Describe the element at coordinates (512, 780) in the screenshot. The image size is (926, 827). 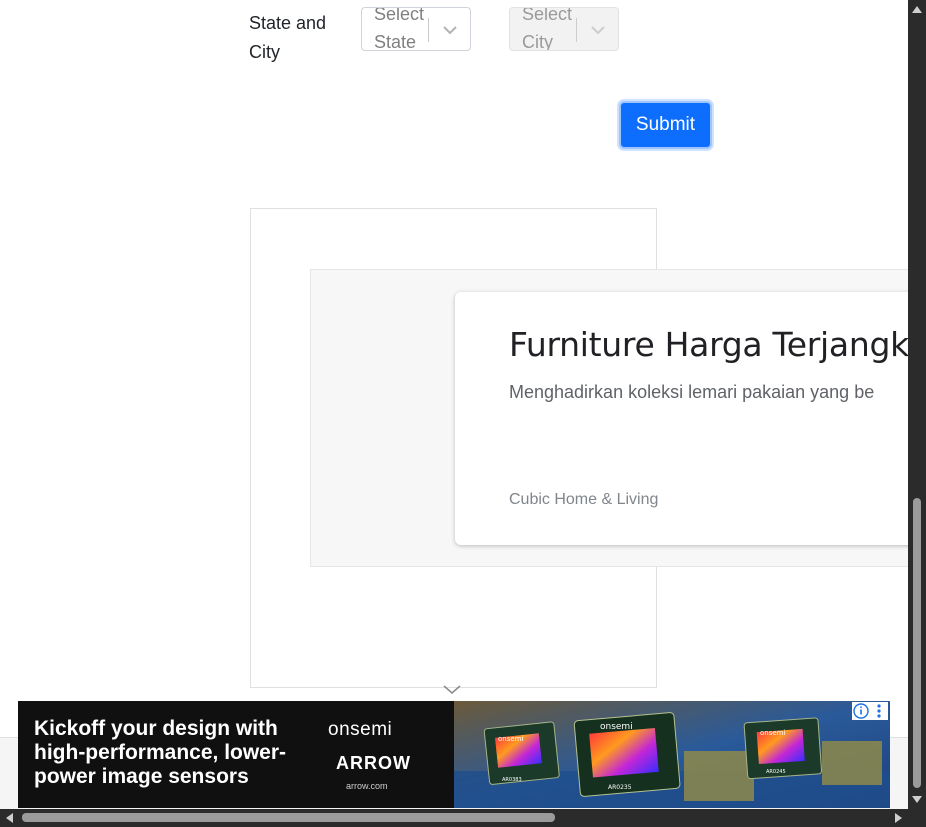
I see `chip-code: AR0383` at that location.